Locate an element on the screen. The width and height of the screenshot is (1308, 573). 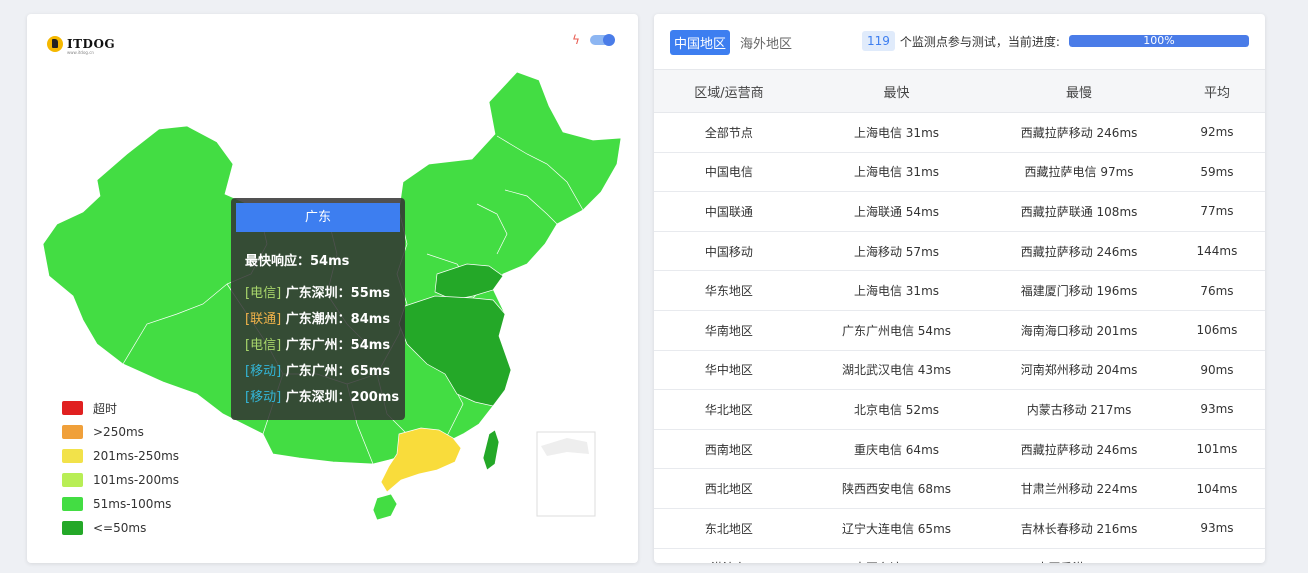
legend-item-201-250: 201ms-250ms is located at coordinates (120, 456).